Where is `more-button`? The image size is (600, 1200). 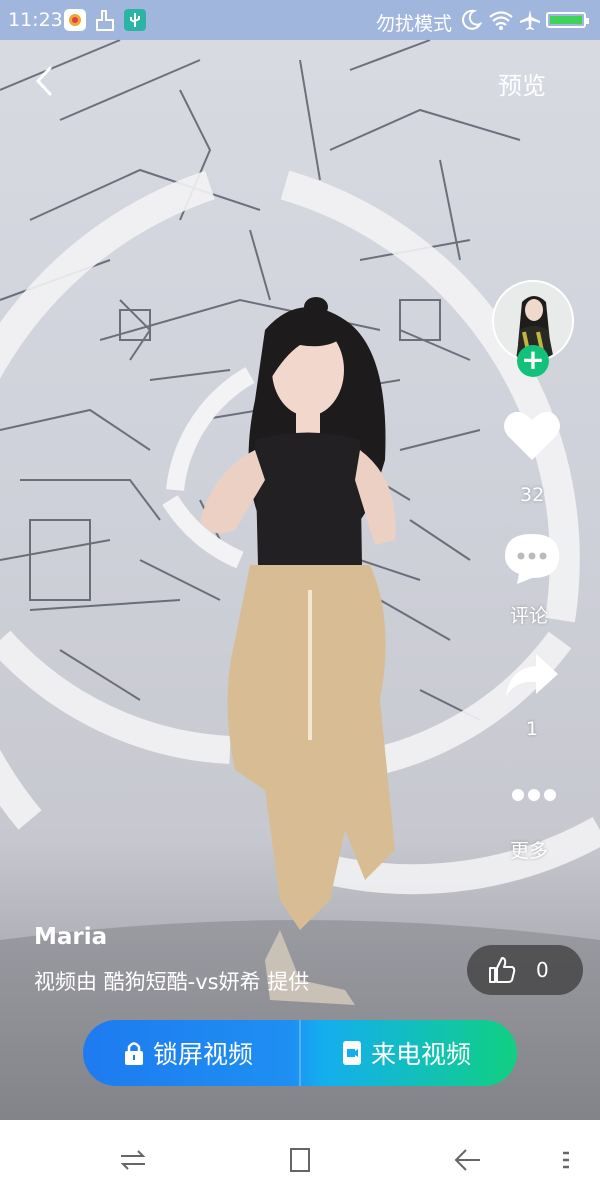 more-button is located at coordinates (532, 795).